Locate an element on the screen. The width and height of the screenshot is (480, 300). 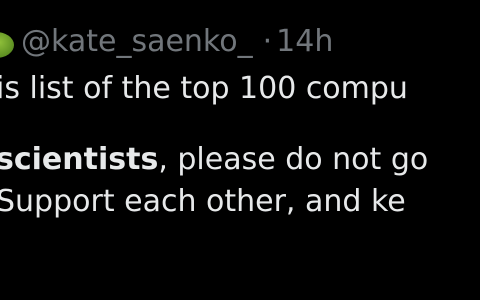
tweet-text-line-4: Support each other, and ke is located at coordinates (203, 201).